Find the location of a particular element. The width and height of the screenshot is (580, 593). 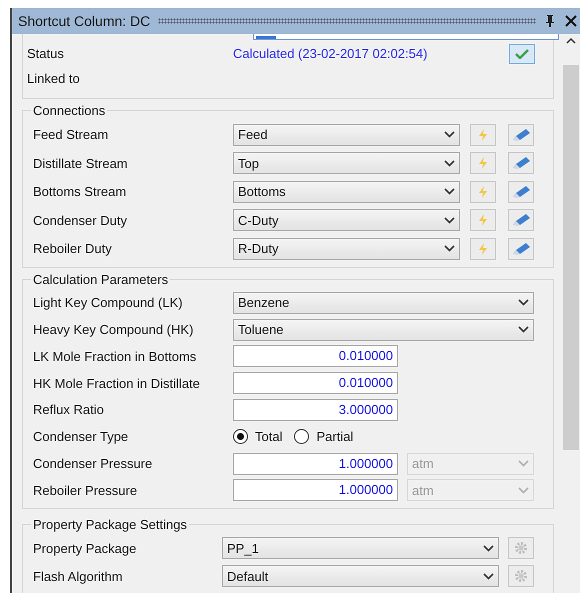

input-field is located at coordinates (406, 37).